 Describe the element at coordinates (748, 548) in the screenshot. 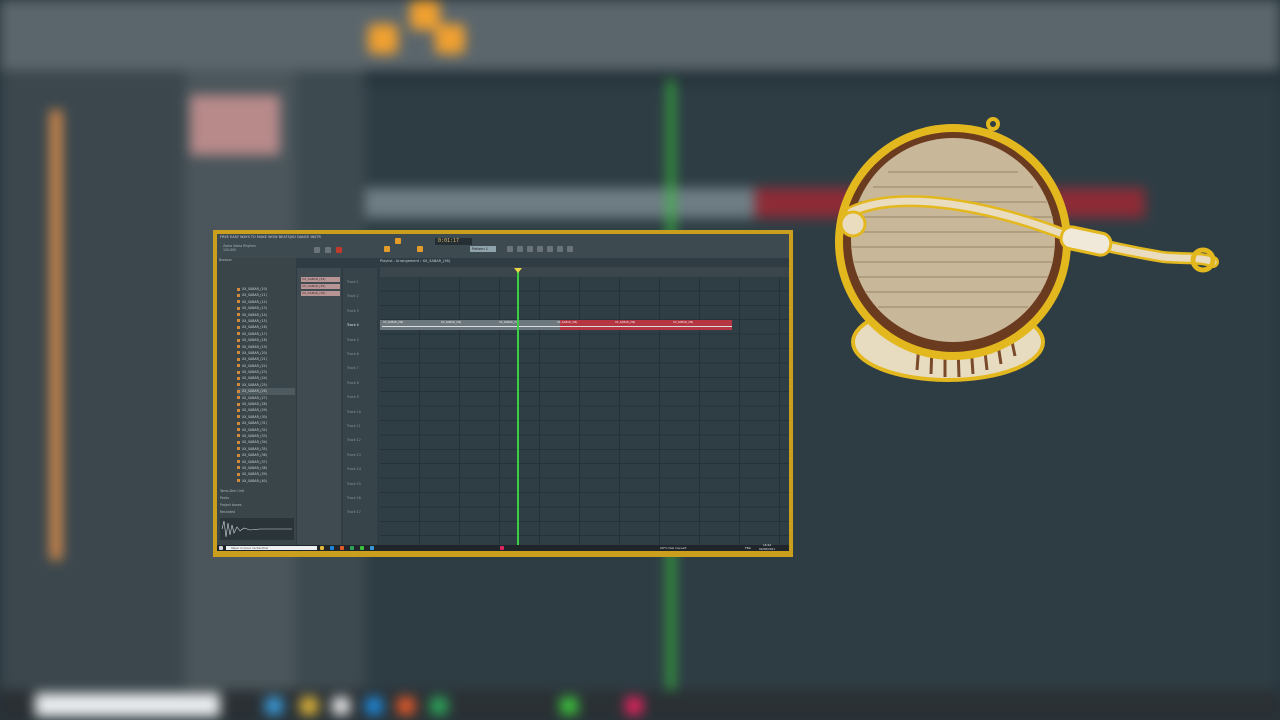

I see `language-indicator: FRA` at that location.